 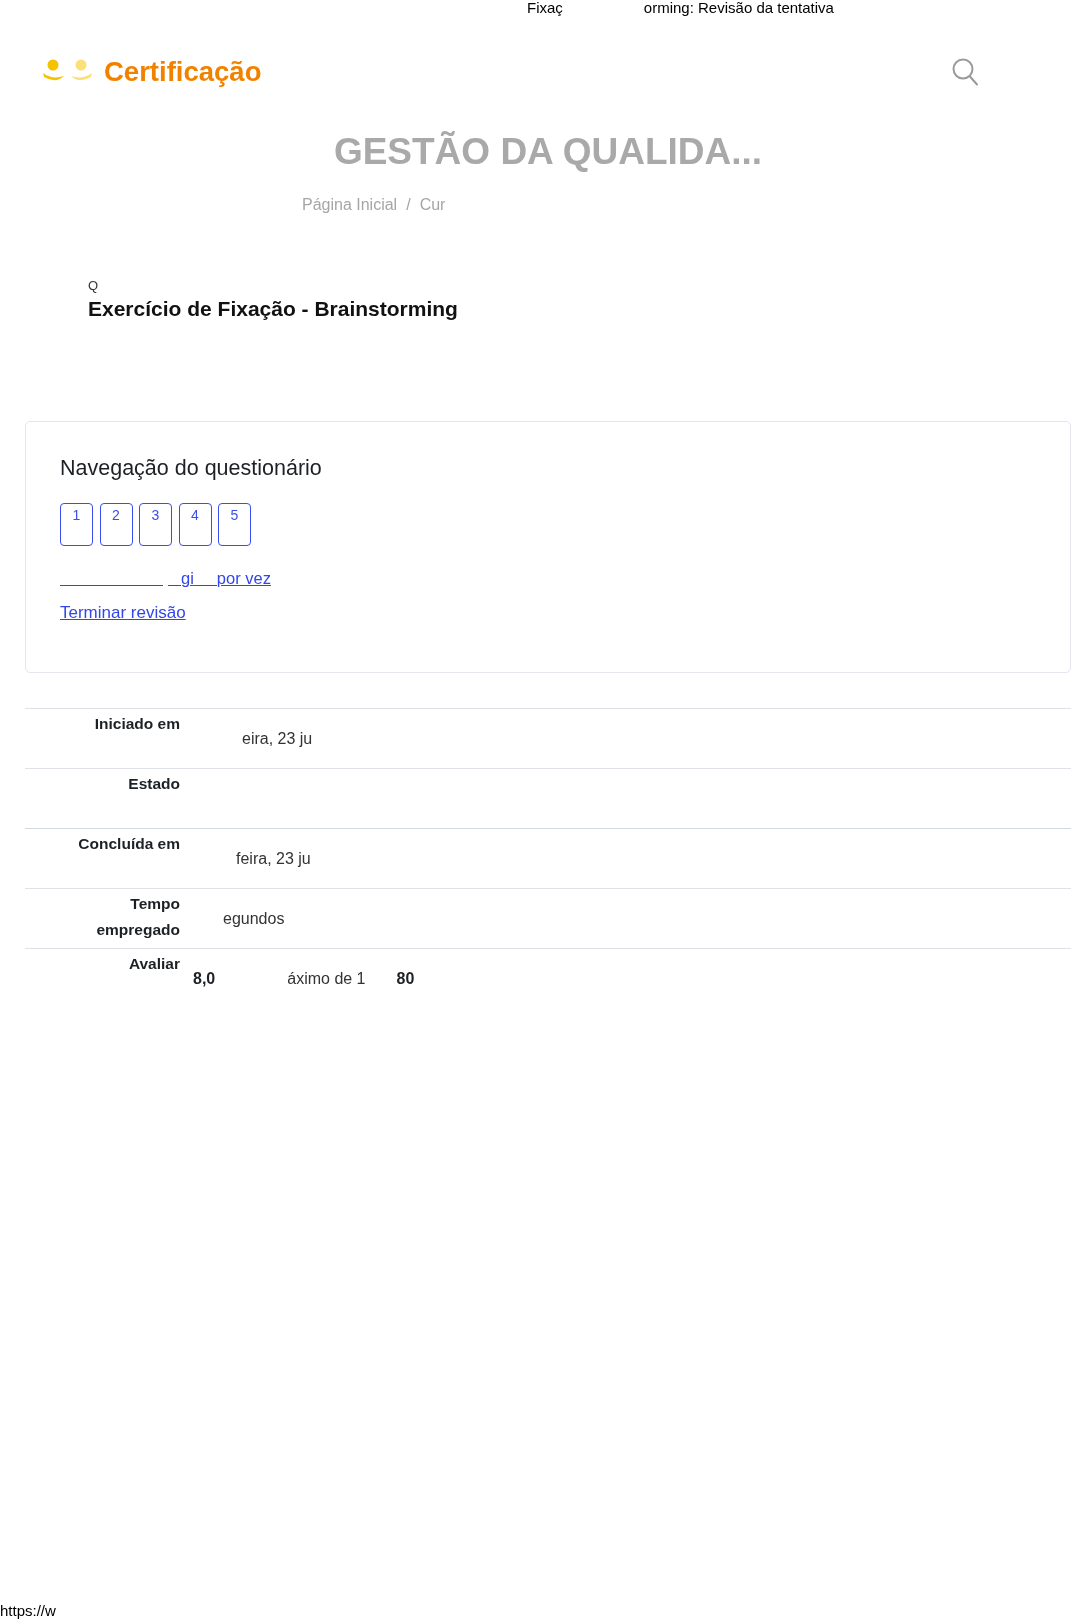 What do you see at coordinates (76, 524) in the screenshot?
I see `question-button: 1` at bounding box center [76, 524].